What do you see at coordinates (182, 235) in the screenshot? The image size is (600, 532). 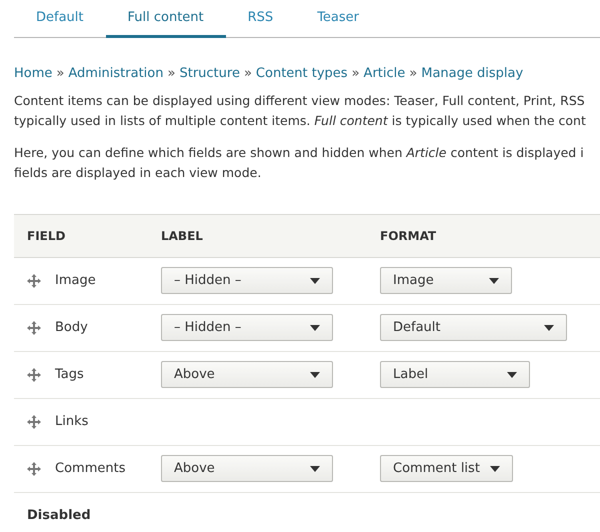 I see `column-header: LABEL` at bounding box center [182, 235].